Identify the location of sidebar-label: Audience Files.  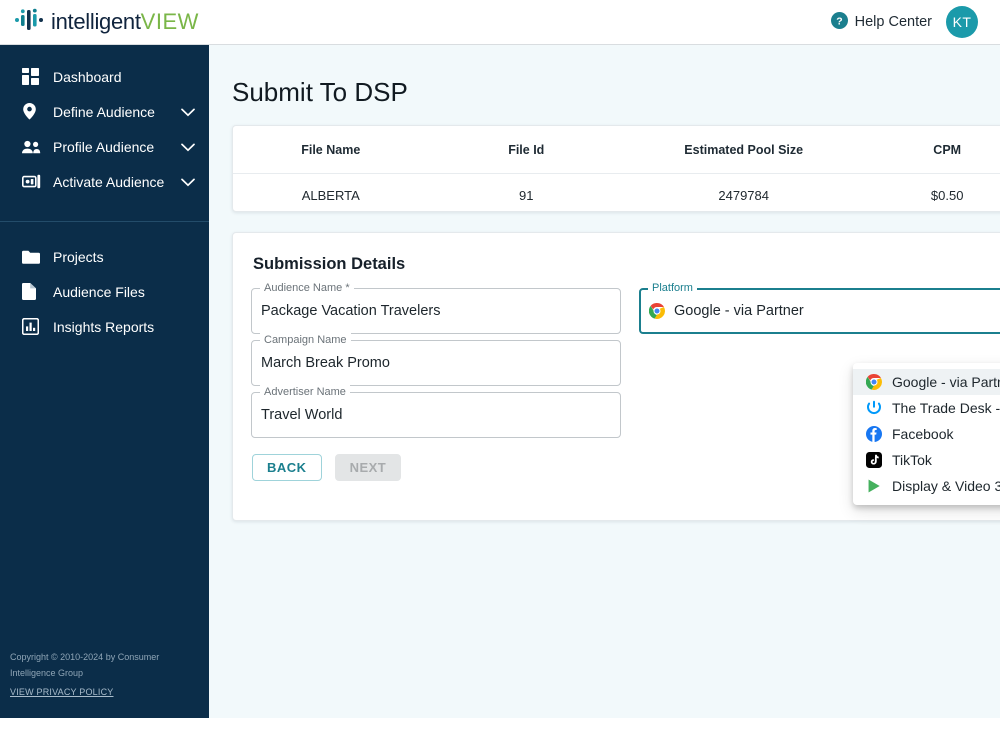
(99, 291).